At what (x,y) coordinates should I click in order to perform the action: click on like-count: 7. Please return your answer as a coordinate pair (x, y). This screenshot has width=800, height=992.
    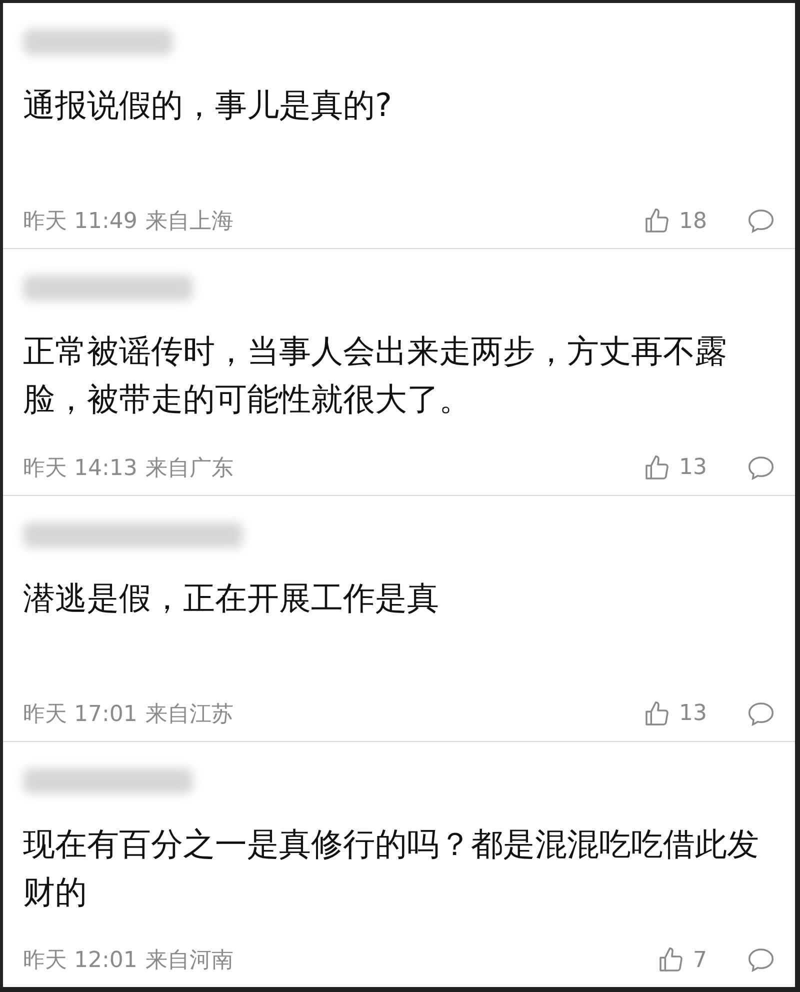
    Looking at the image, I should click on (700, 960).